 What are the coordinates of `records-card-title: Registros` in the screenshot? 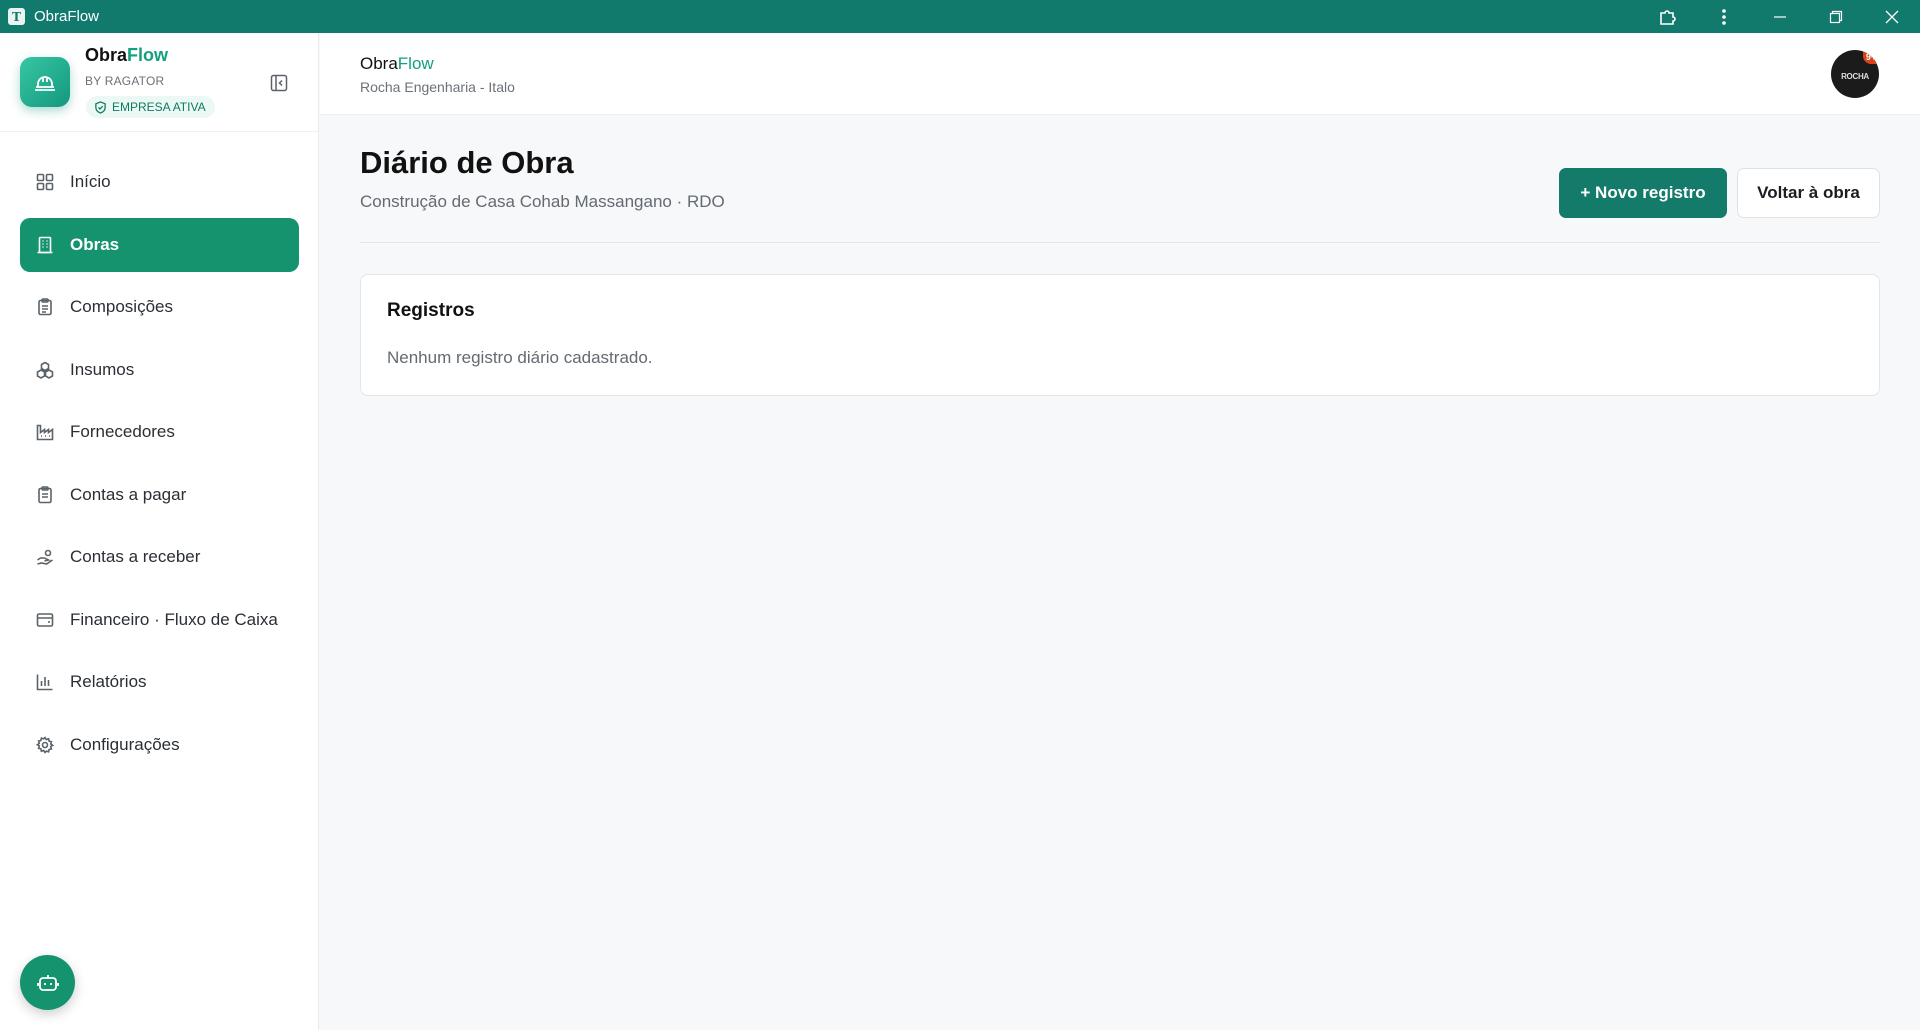 It's located at (431, 310).